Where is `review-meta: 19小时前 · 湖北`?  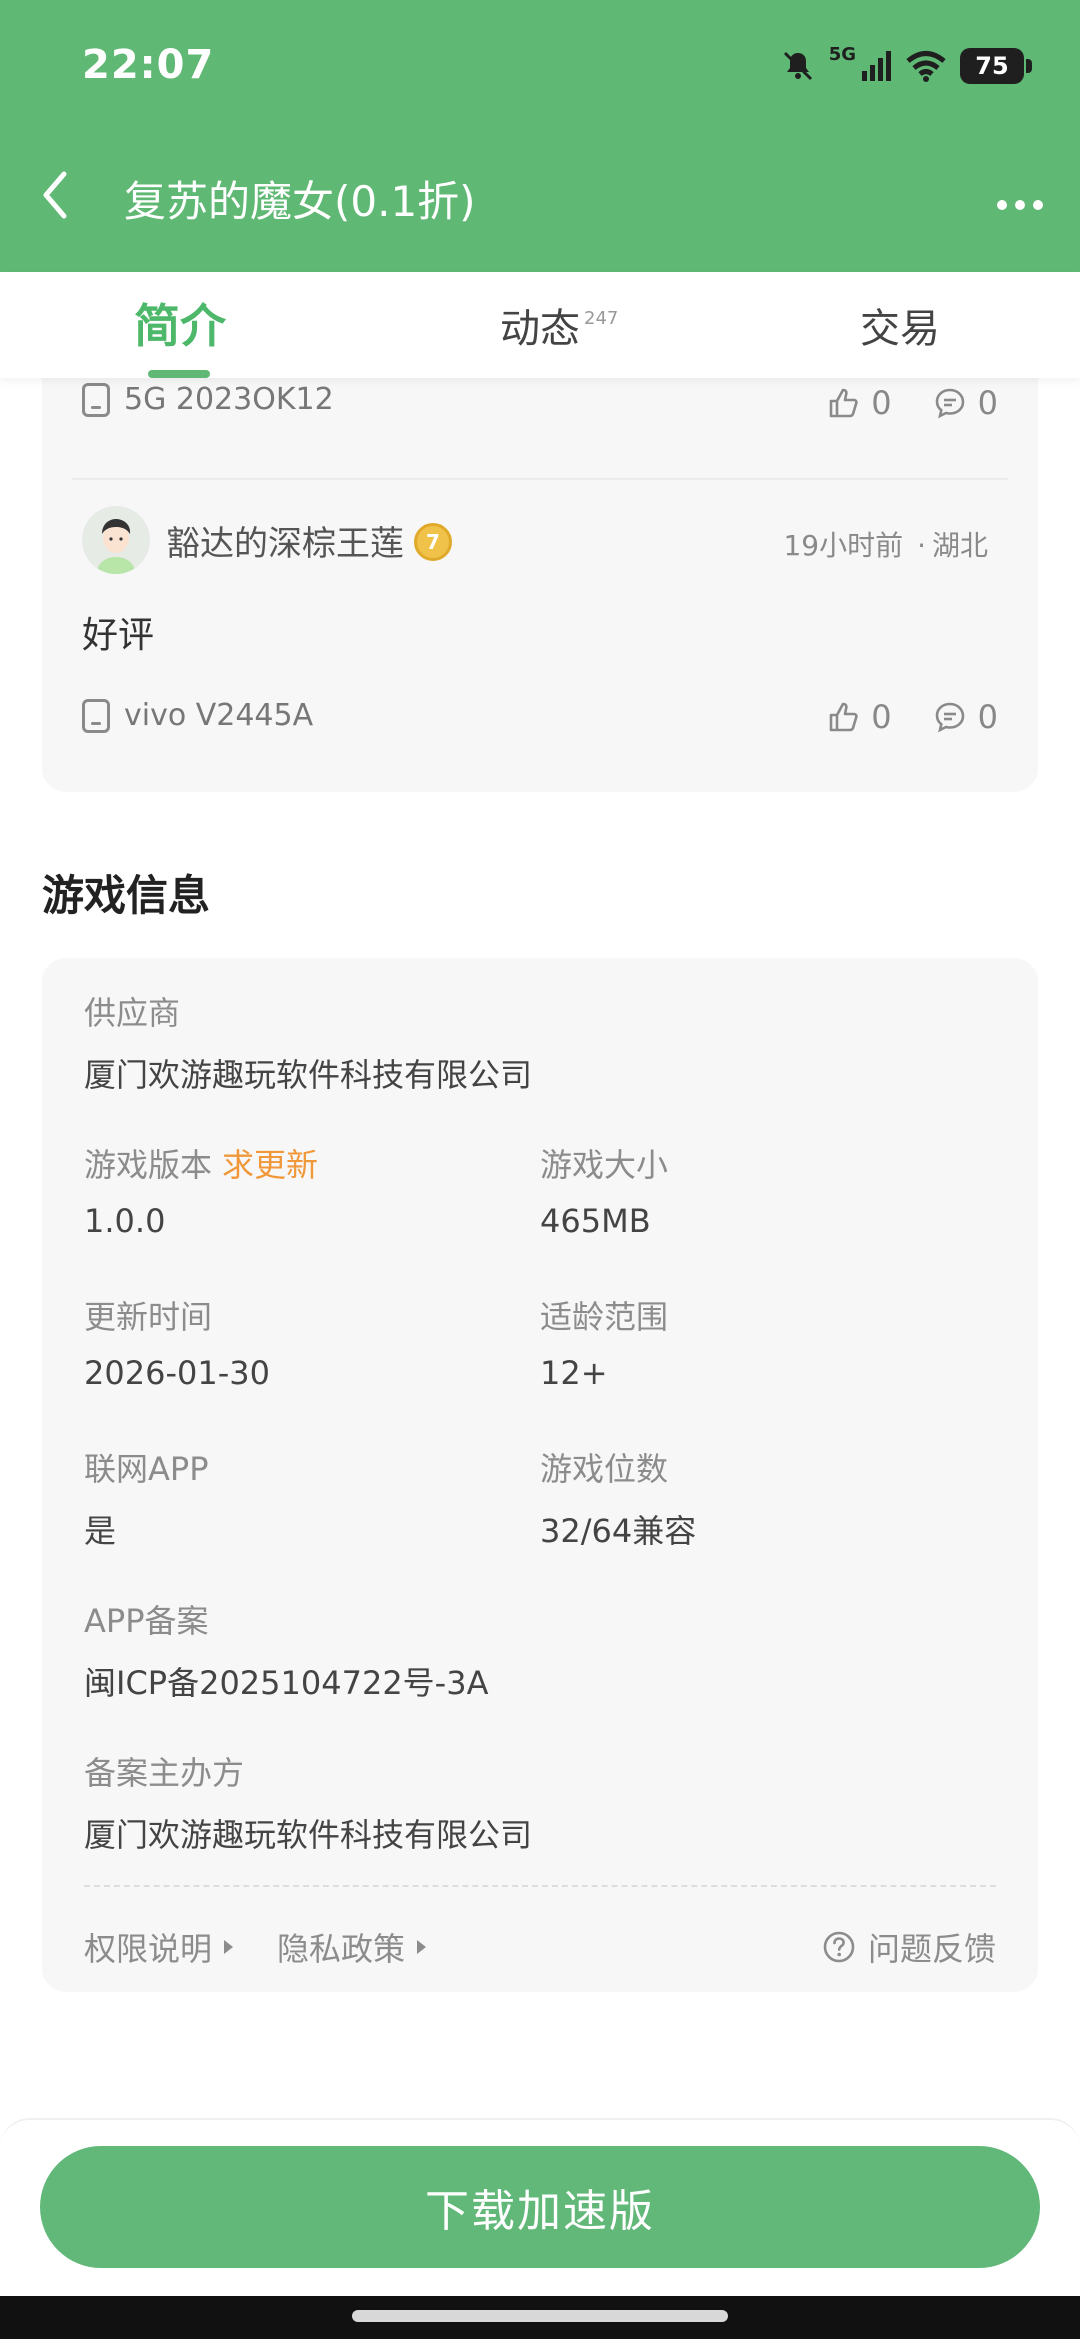
review-meta: 19小时前 · 湖北 is located at coordinates (885, 544).